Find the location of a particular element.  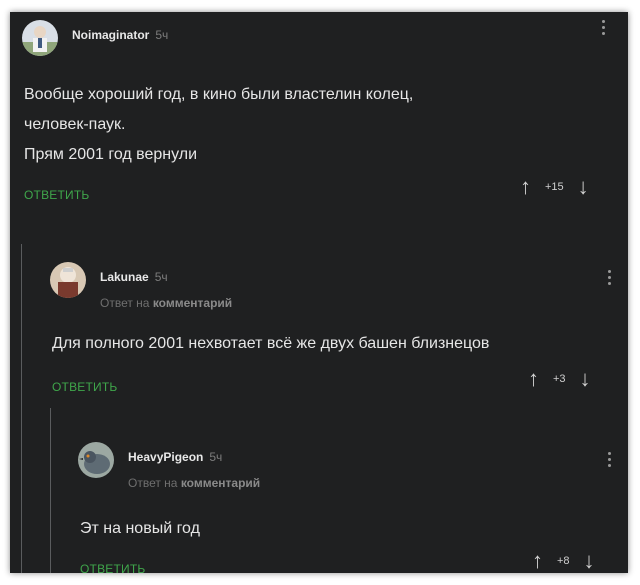

author-name: Lakunae is located at coordinates (124, 277).